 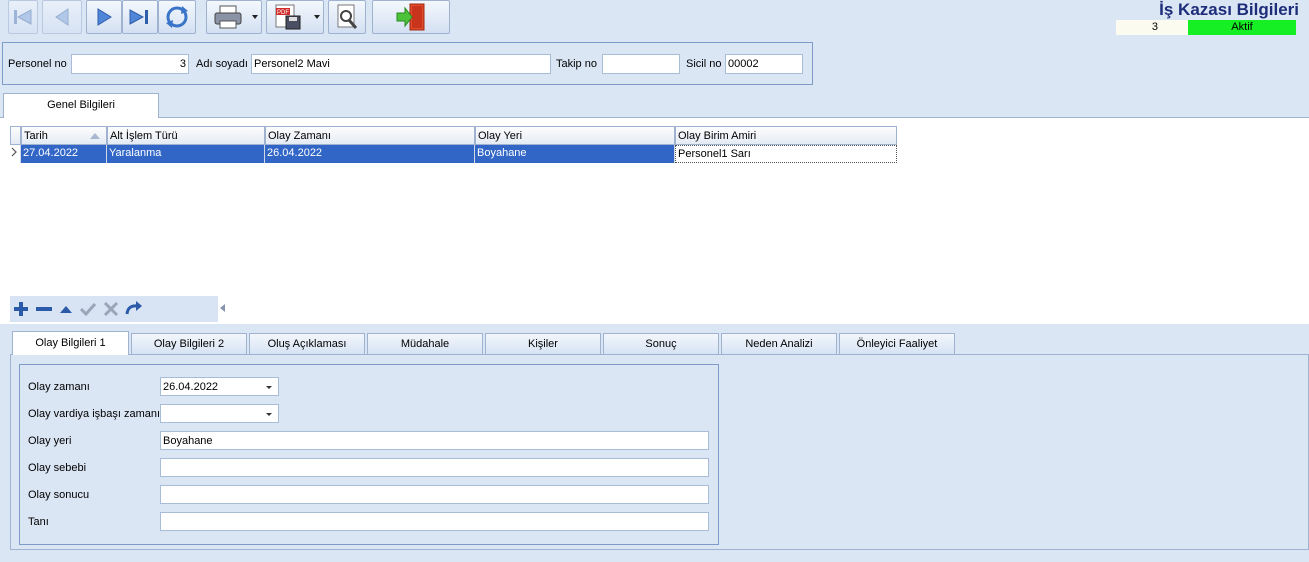 What do you see at coordinates (59, 387) in the screenshot?
I see `olay-zamani-label: Olay zamanı` at bounding box center [59, 387].